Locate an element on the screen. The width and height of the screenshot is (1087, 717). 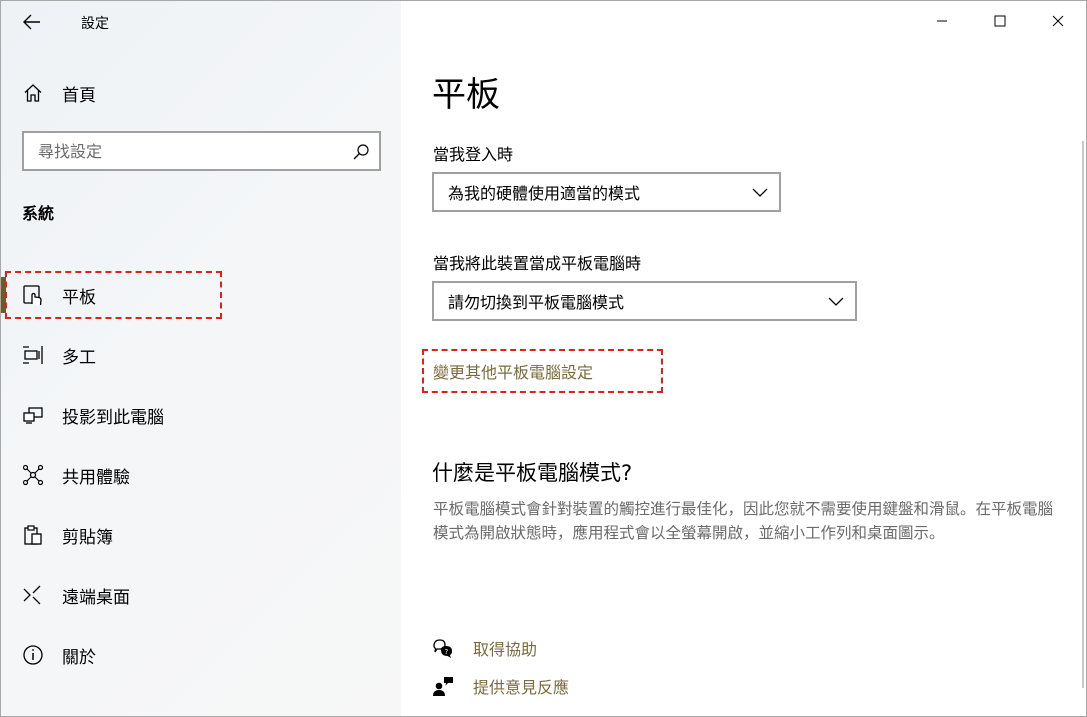
nav-home: 首頁 is located at coordinates (201, 93).